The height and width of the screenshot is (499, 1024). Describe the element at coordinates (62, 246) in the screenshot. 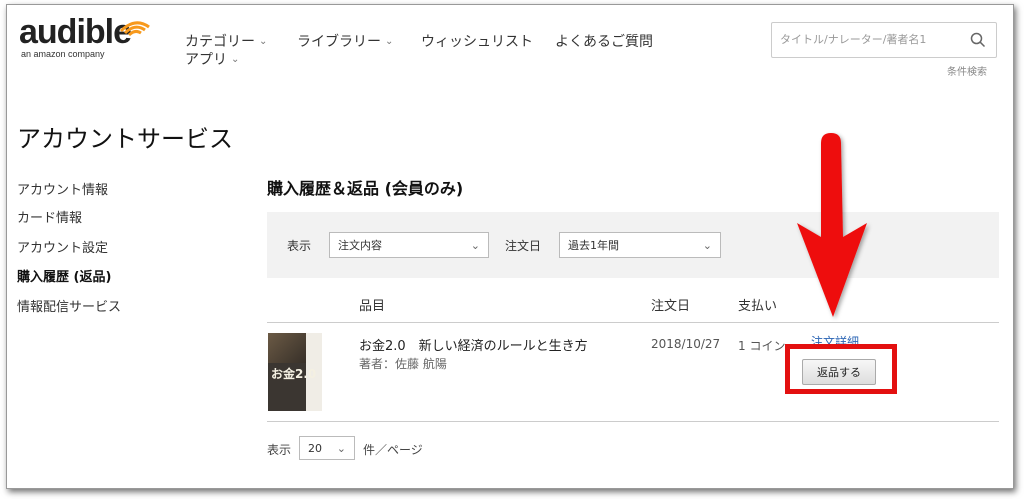

I see `sidebar-item-account-settings: アカウント設定` at that location.